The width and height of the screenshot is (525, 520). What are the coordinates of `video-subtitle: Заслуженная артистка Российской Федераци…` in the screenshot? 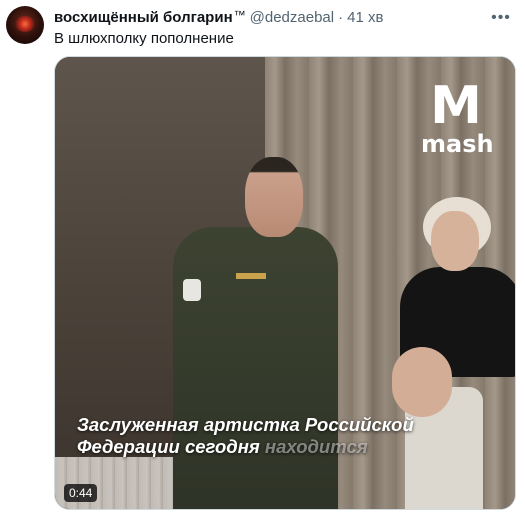 It's located at (245, 436).